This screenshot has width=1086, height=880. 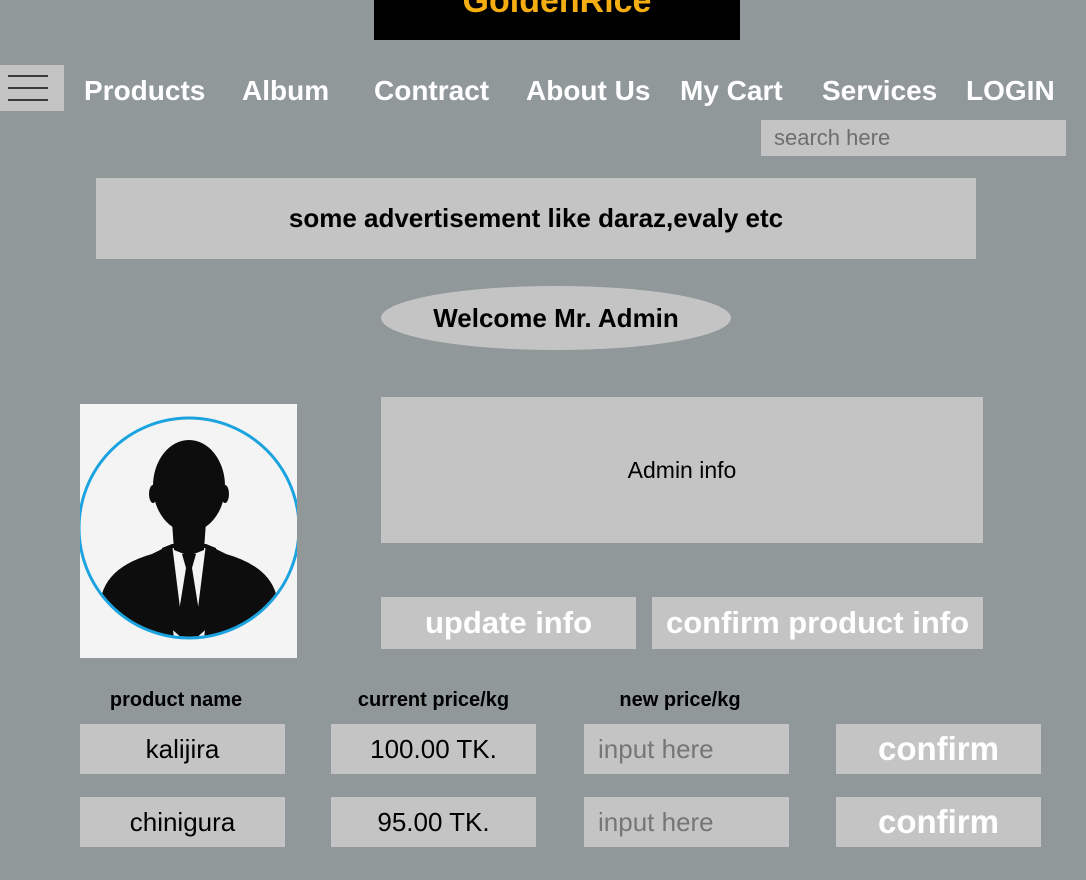 I want to click on brand-bar: GoldenRice, so click(x=557, y=20).